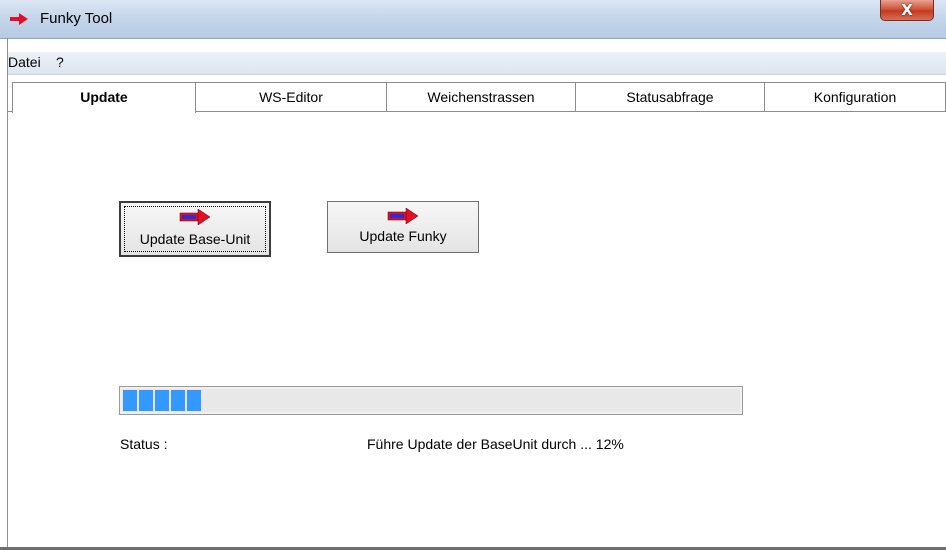  Describe the element at coordinates (403, 236) in the screenshot. I see `update-funky-label: Update Funky` at that location.